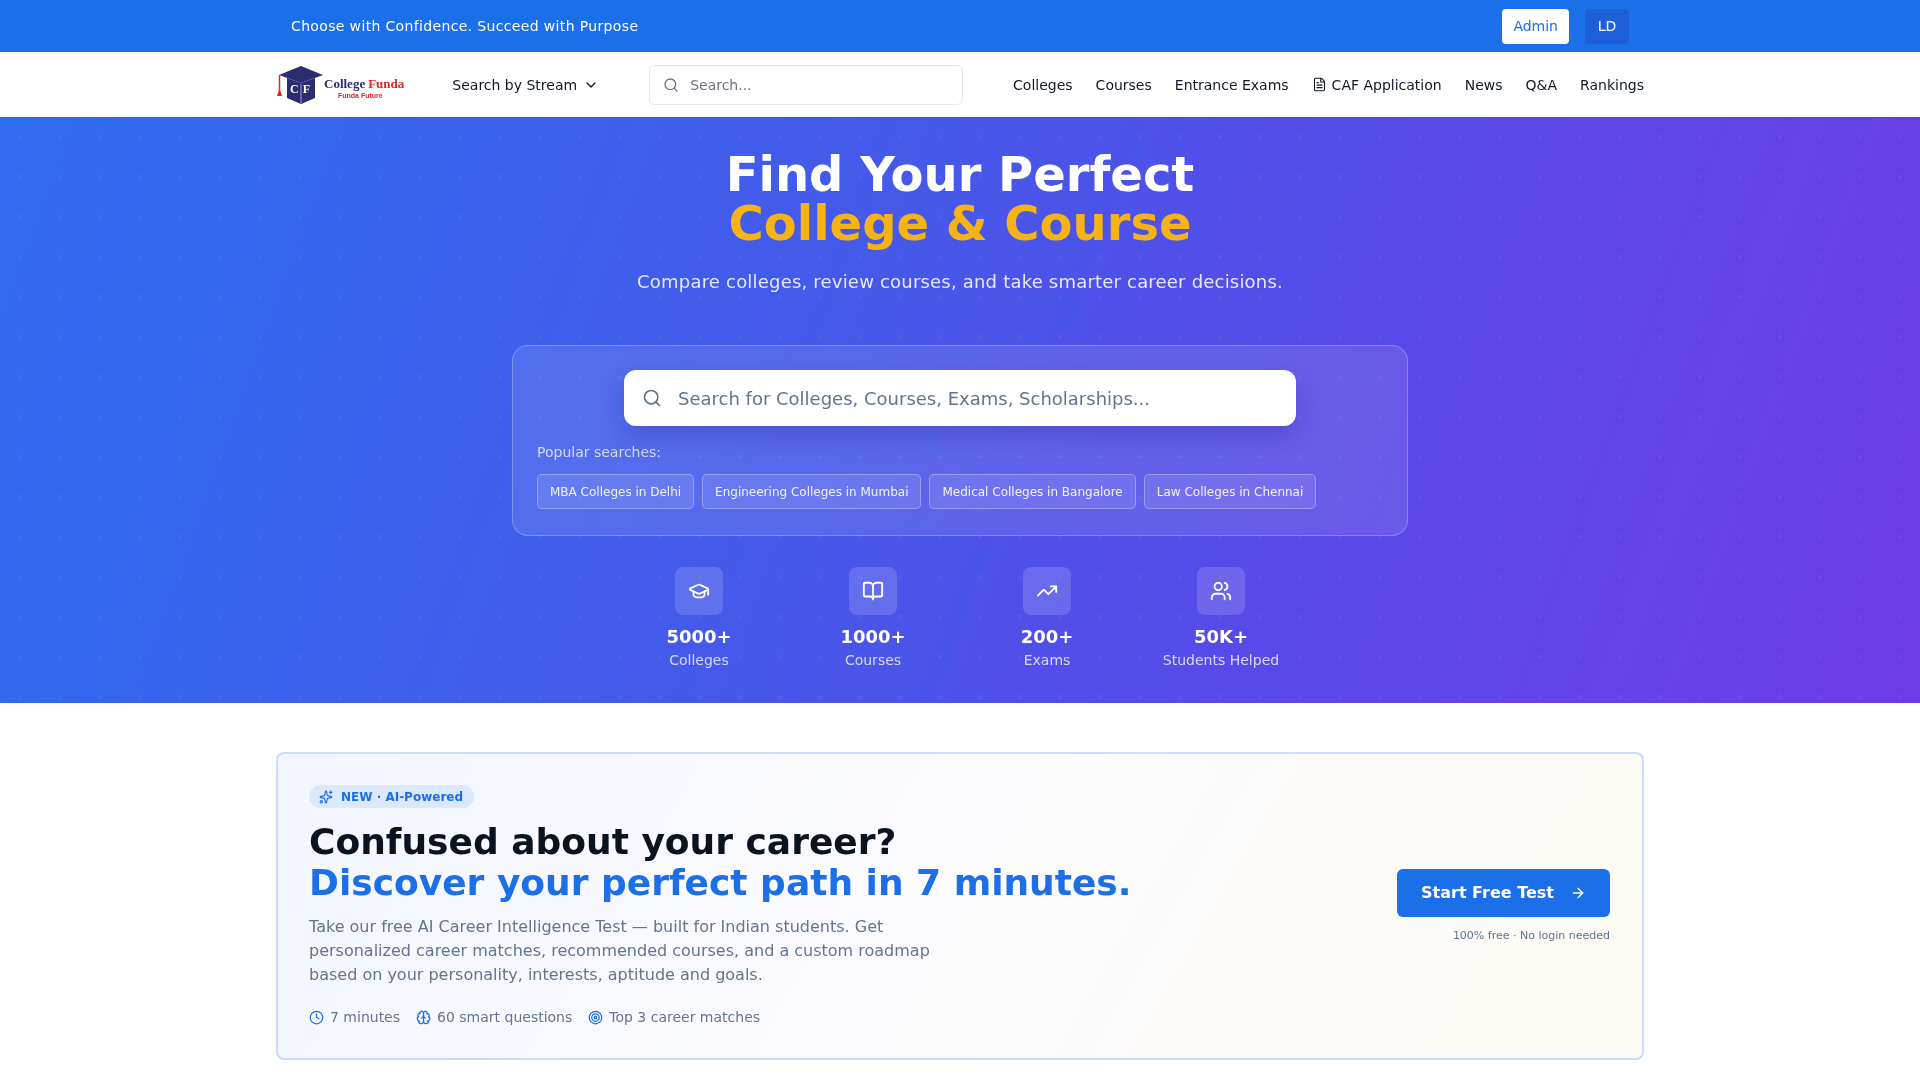 The width and height of the screenshot is (1920, 1080). Describe the element at coordinates (1612, 84) in the screenshot. I see `nav-link: Rankings` at that location.